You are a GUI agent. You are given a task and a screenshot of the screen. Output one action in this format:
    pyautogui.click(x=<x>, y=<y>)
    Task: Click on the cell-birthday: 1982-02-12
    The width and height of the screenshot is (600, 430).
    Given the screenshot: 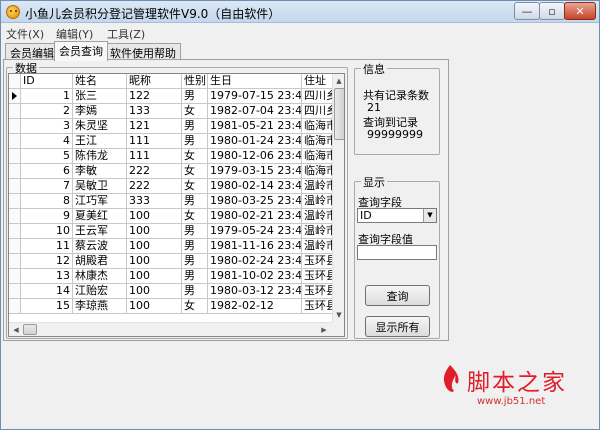 What is the action you would take?
    pyautogui.click(x=255, y=306)
    